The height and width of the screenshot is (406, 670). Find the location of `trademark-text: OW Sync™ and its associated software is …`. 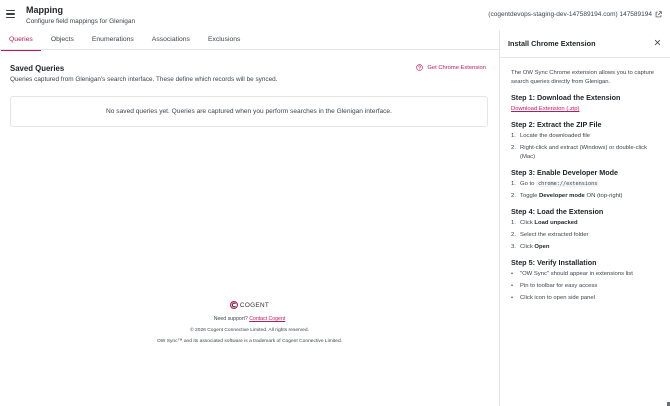

trademark-text: OW Sync™ and its associated software is … is located at coordinates (249, 341).